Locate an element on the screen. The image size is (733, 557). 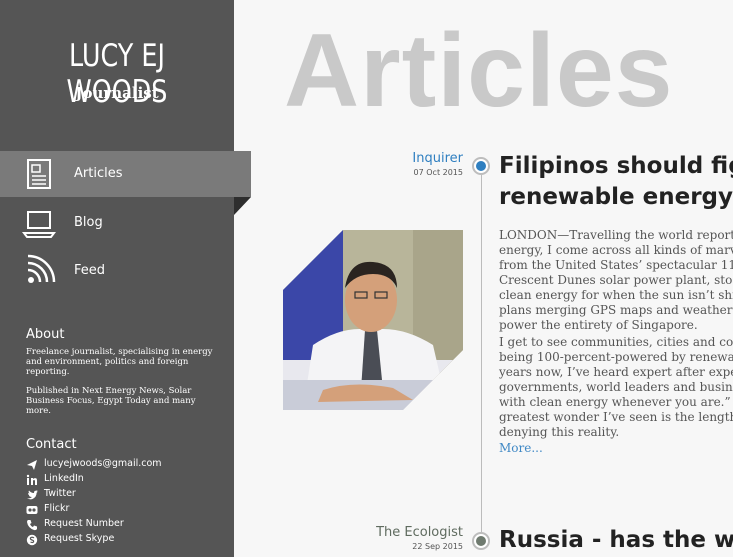
paragraph-line: governments, world leaders and business: is located at coordinates (616, 387).